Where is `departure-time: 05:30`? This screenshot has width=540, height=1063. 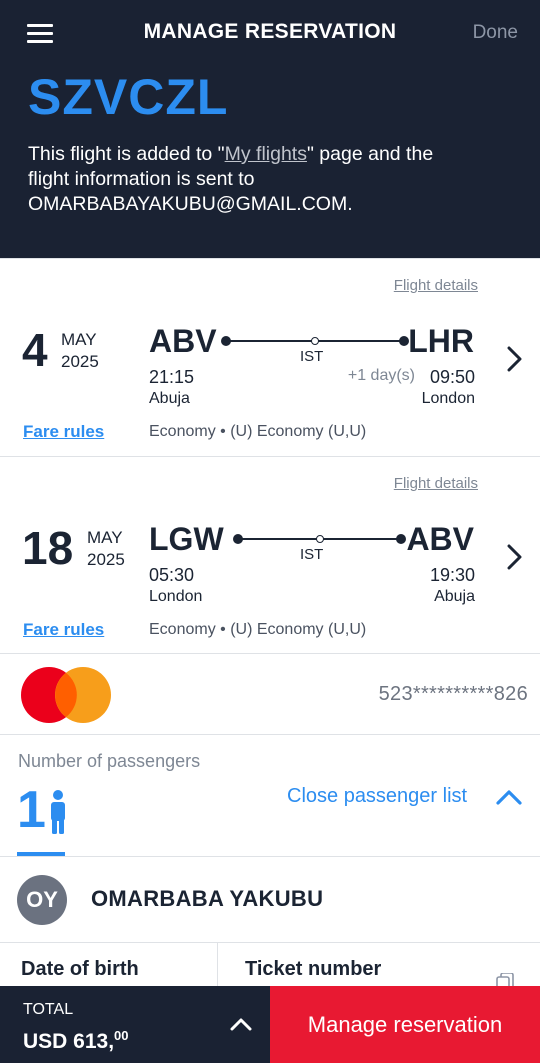 departure-time: 05:30 is located at coordinates (172, 575).